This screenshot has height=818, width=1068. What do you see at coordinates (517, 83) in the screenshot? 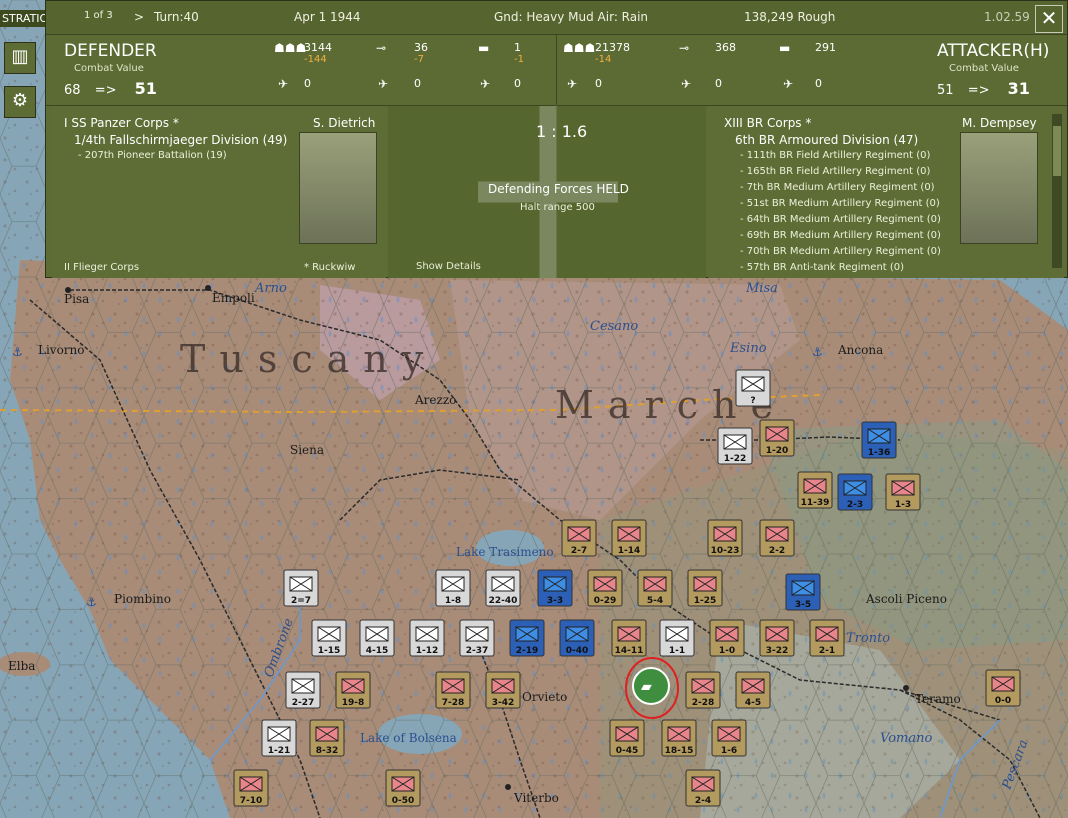
I see `defender-air3: 0` at bounding box center [517, 83].